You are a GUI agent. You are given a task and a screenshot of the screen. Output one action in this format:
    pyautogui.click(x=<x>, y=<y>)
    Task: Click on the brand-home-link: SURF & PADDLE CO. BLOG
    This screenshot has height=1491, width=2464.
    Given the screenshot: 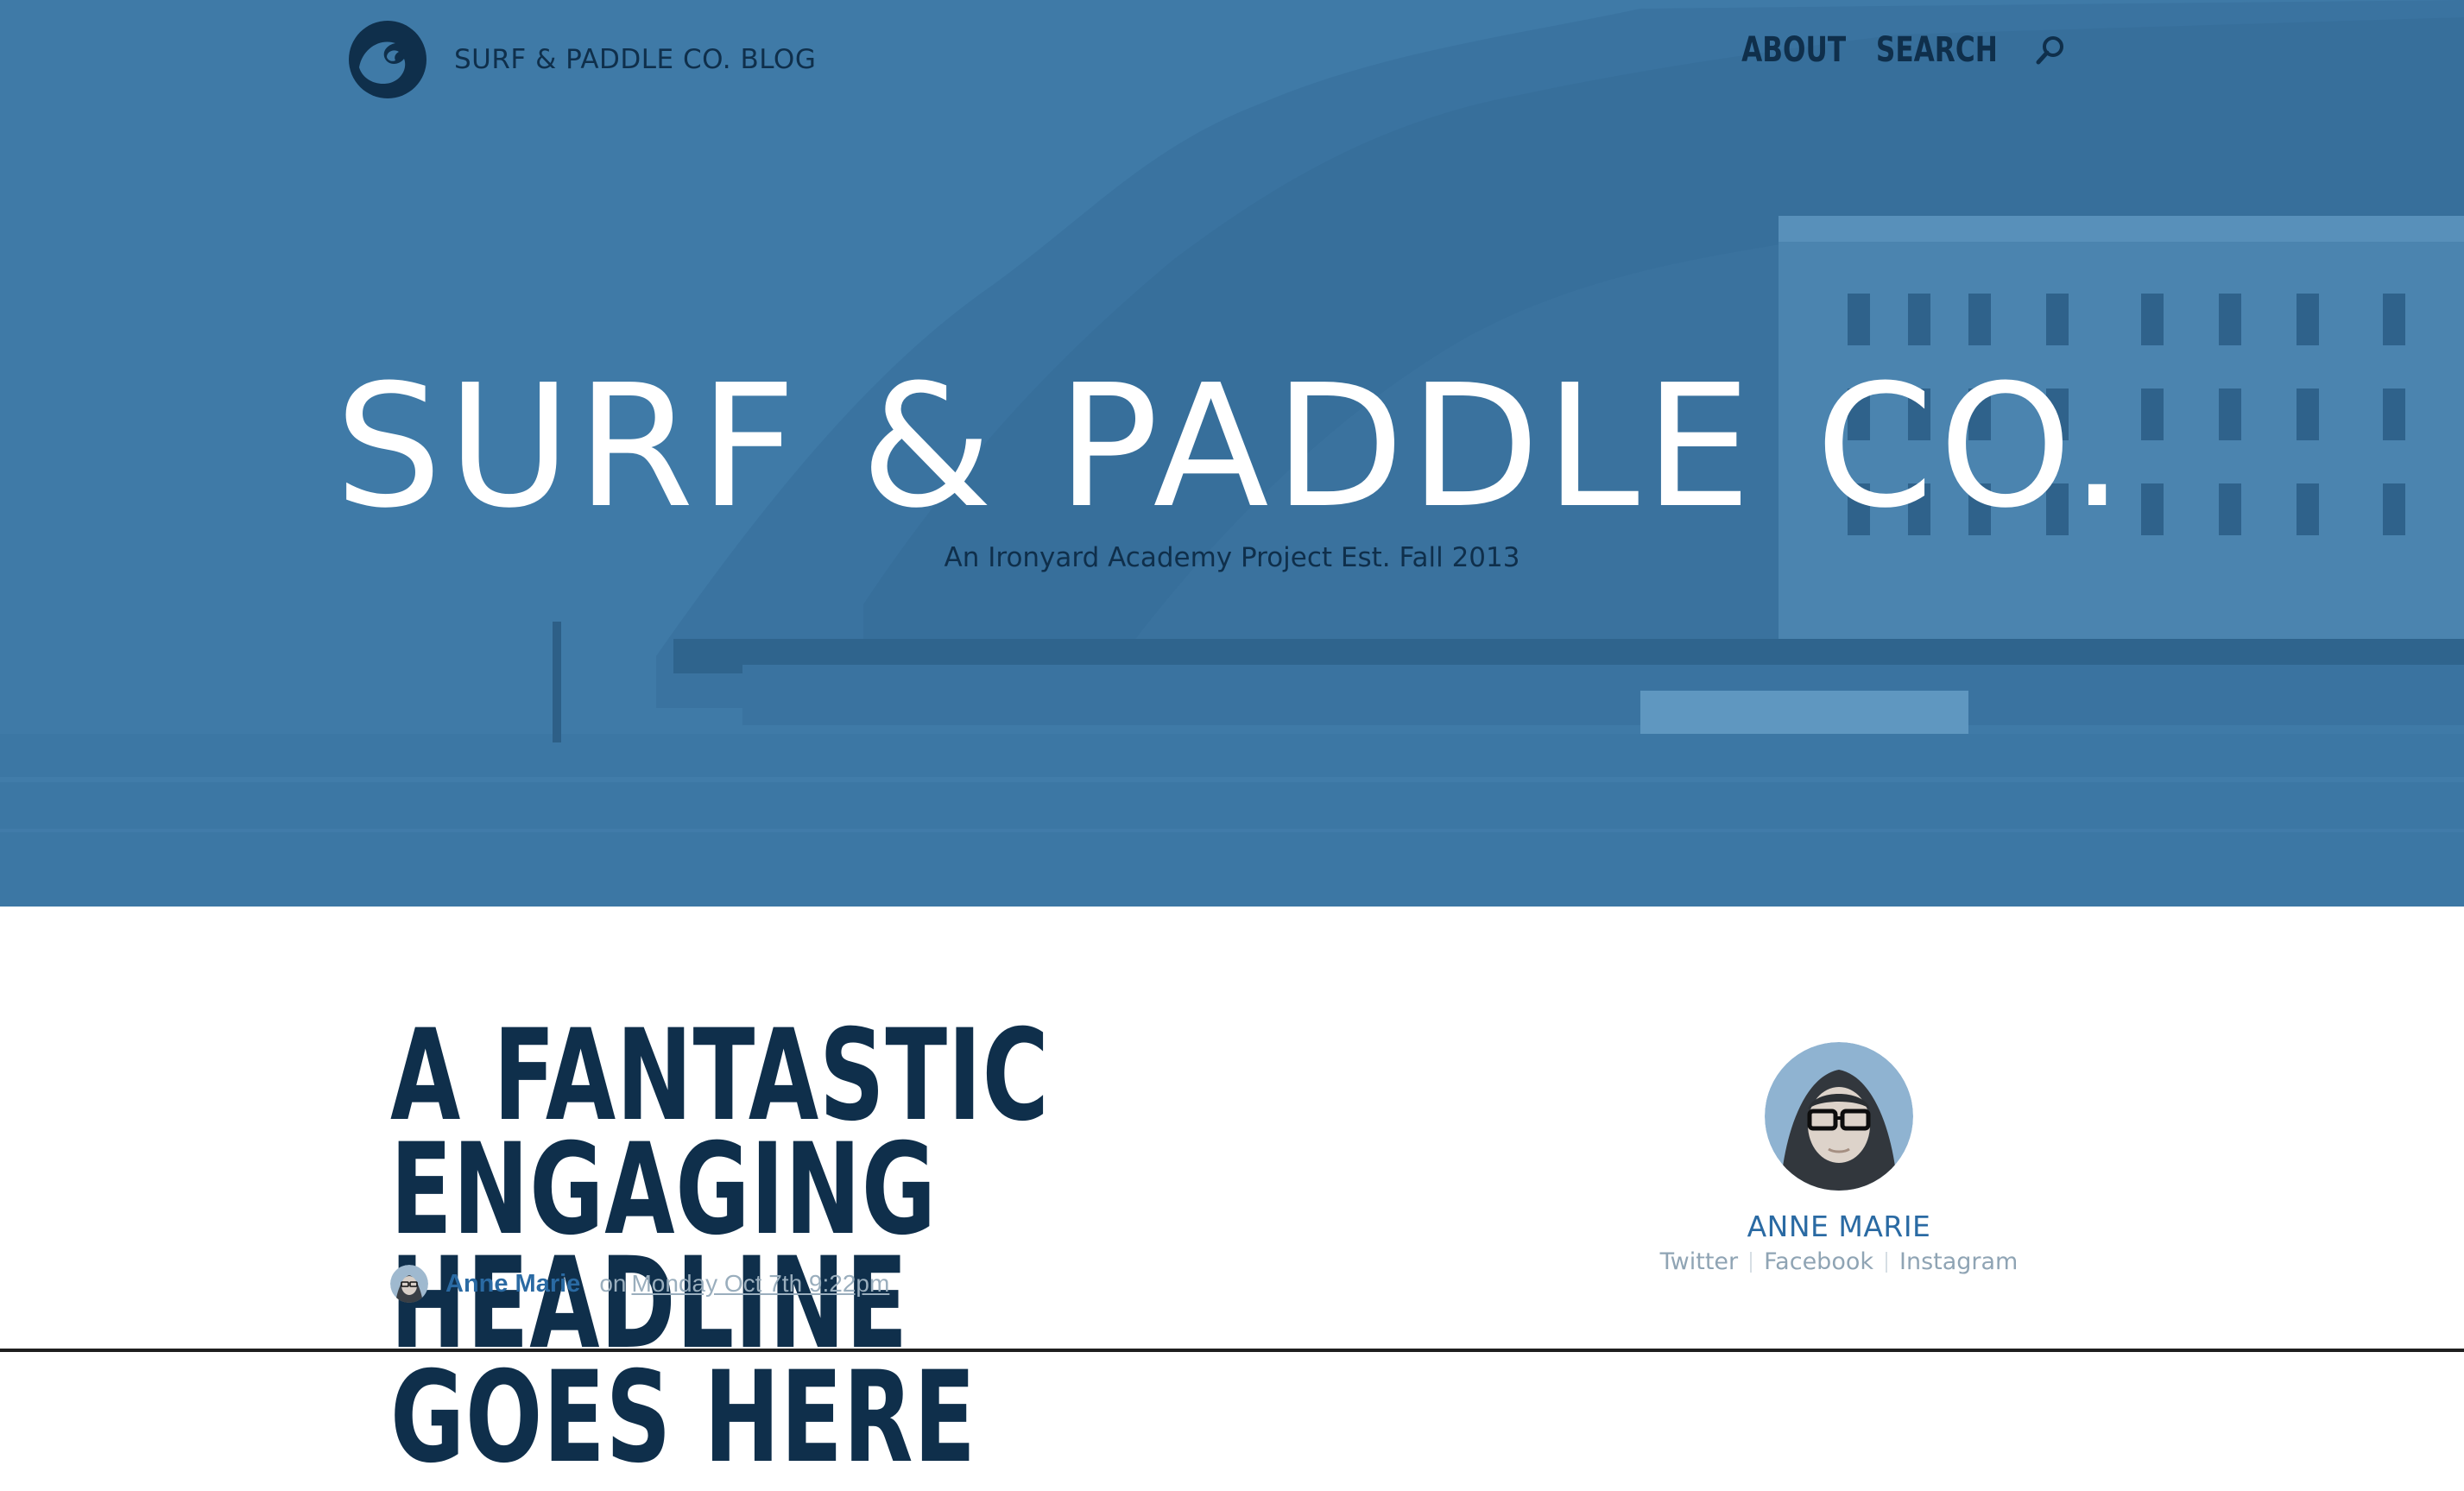 What is the action you would take?
    pyautogui.click(x=581, y=59)
    